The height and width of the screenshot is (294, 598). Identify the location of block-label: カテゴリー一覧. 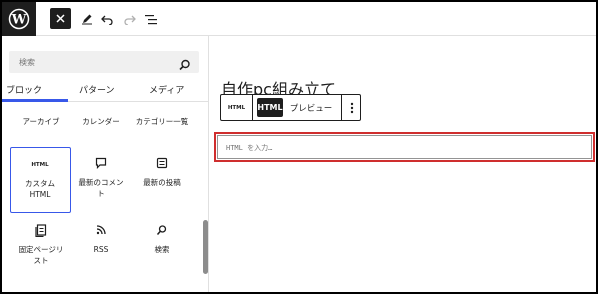
(162, 121).